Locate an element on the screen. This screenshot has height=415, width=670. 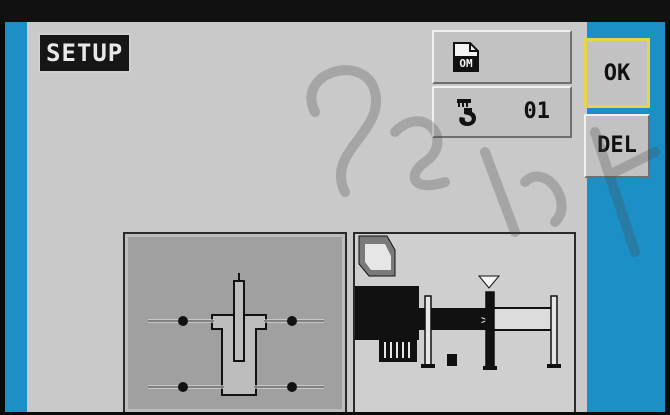
ok-label: OK is located at coordinates (617, 73).